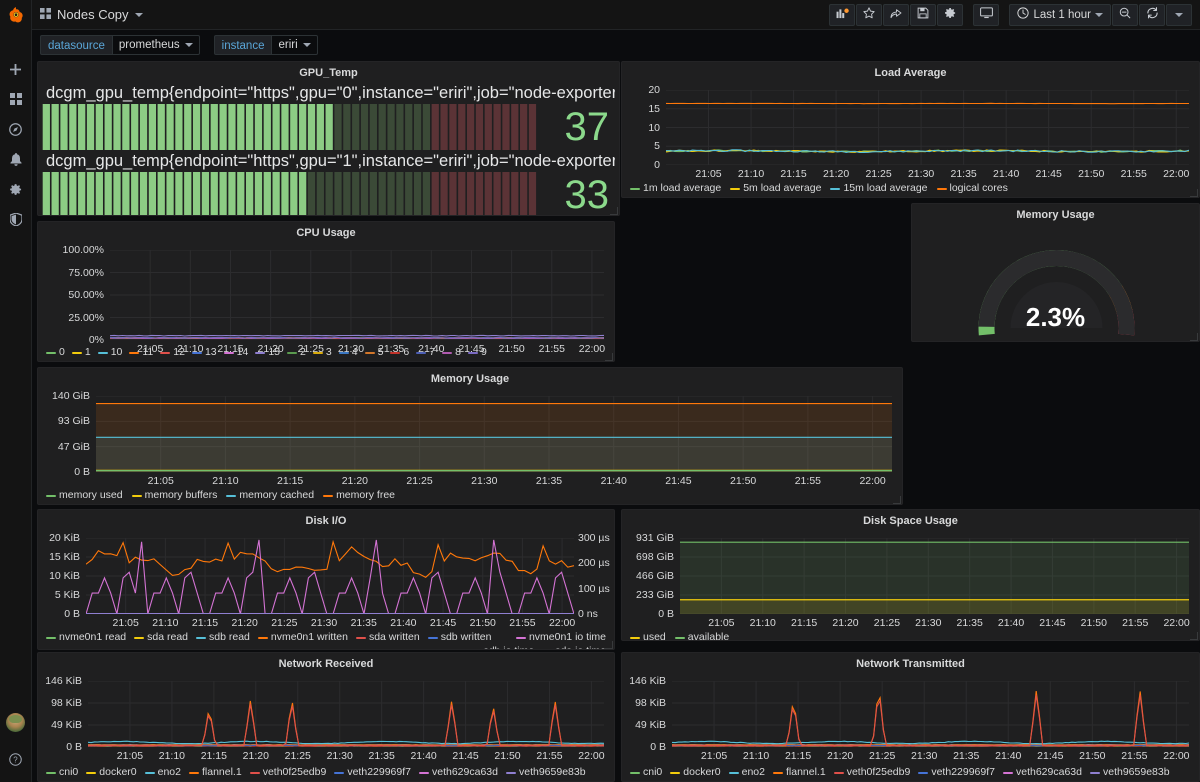 The width and height of the screenshot is (1200, 782). What do you see at coordinates (869, 14) in the screenshot?
I see `mark-favorite-button` at bounding box center [869, 14].